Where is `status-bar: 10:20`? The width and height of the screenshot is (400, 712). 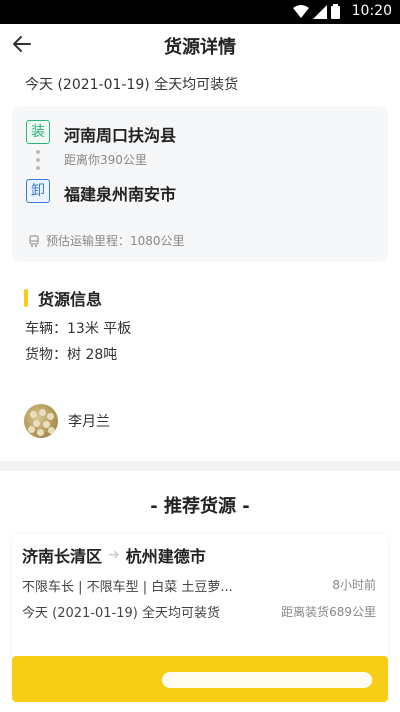
status-bar: 10:20 is located at coordinates (200, 12).